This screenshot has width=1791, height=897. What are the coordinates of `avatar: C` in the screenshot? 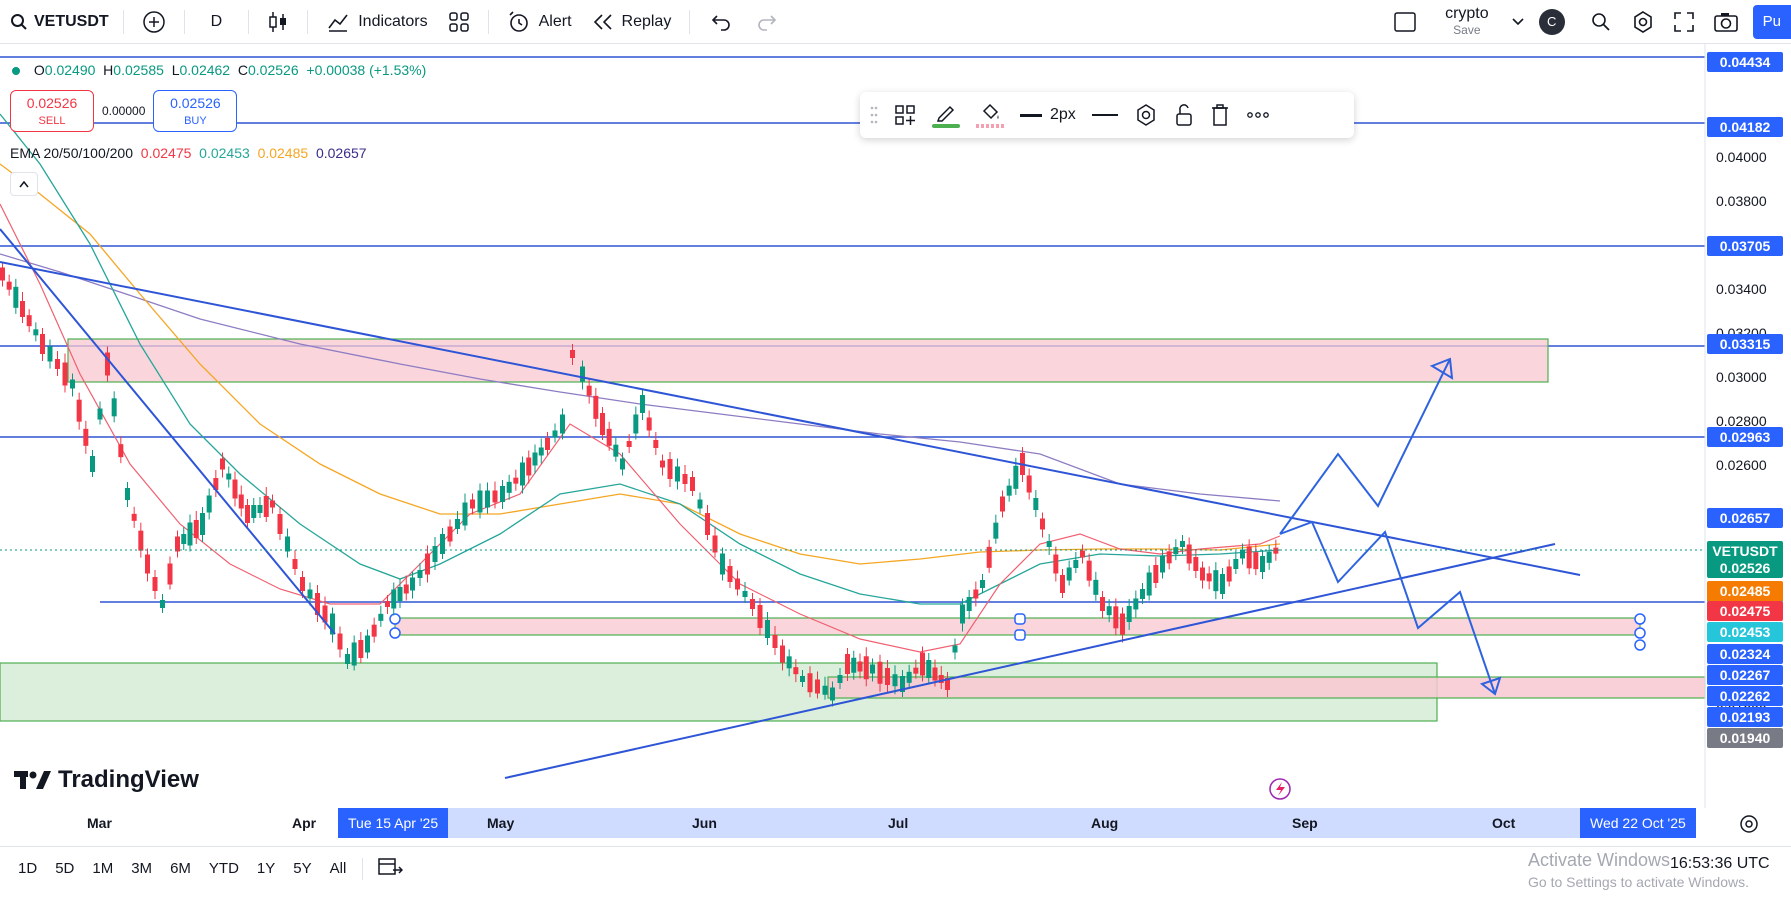 It's located at (1551, 22).